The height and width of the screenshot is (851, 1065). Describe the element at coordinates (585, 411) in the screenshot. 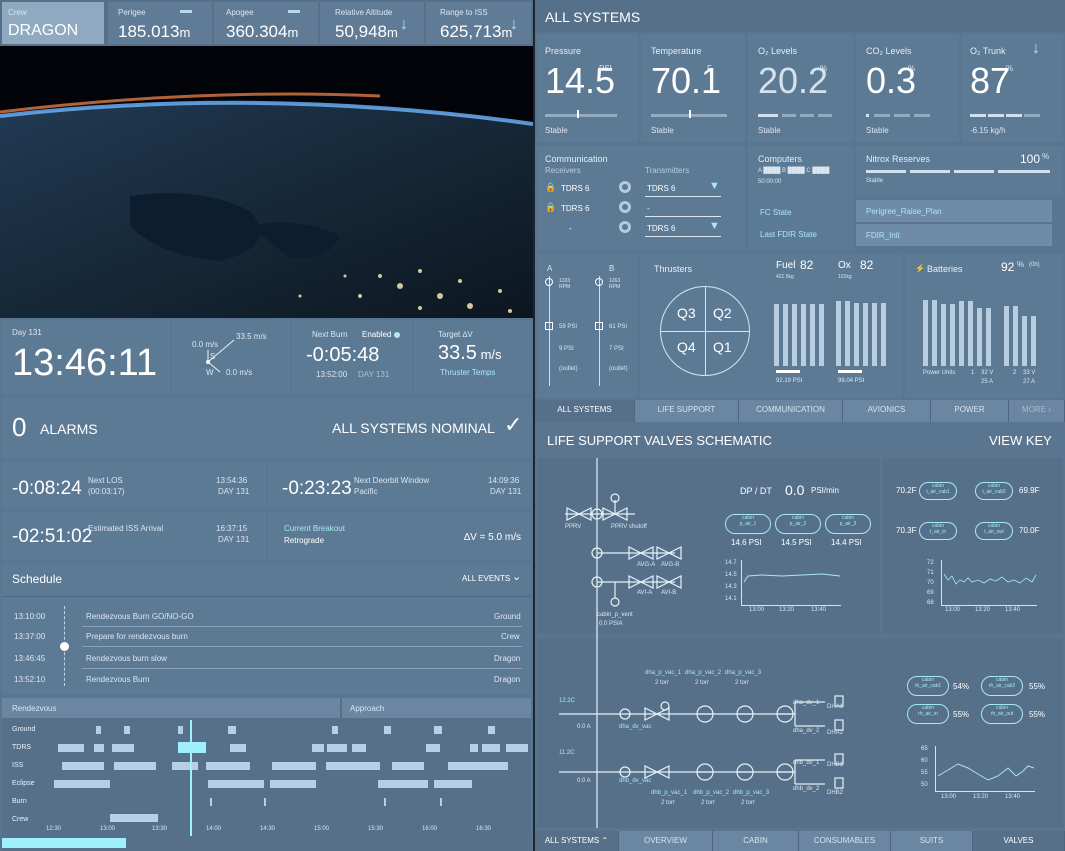

I see `tab-all-systems: ALL SYSTEMS` at that location.